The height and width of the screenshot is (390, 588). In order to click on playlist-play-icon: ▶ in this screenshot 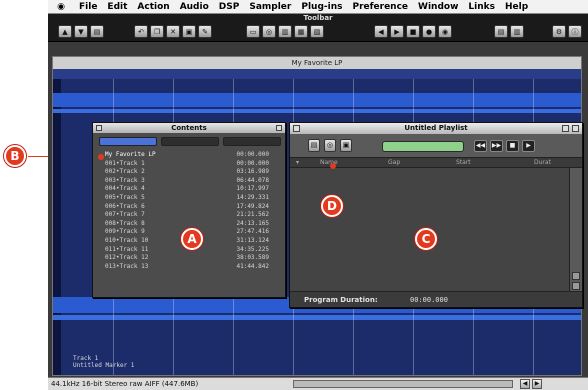, I will do `click(528, 146)`.